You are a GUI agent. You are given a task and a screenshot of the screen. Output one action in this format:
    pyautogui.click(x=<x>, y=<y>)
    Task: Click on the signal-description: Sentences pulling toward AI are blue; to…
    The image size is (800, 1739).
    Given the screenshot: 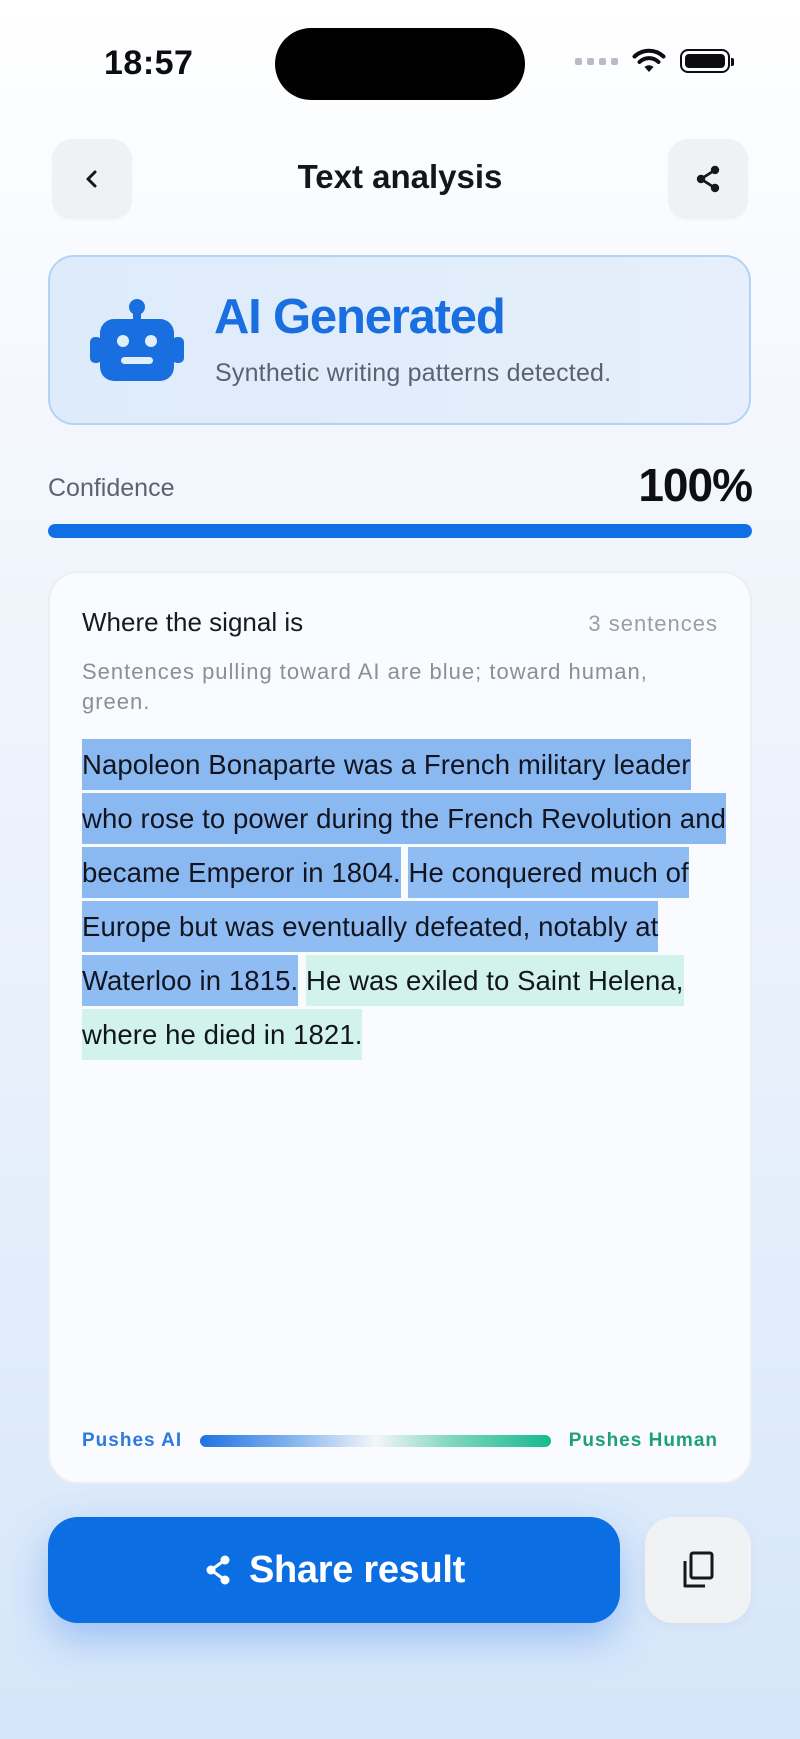 What is the action you would take?
    pyautogui.click(x=365, y=686)
    